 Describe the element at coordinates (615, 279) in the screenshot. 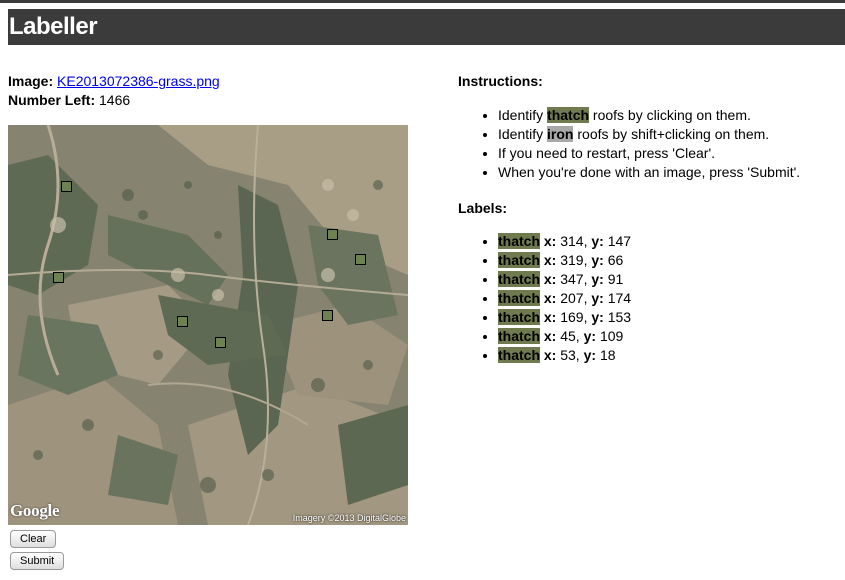

I see `y-value: 91` at that location.